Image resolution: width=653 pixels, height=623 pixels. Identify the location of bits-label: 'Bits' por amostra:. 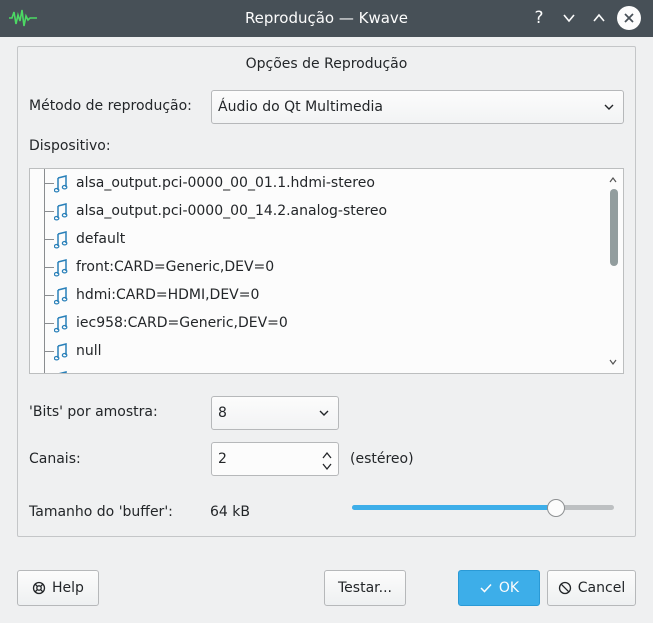
(93, 412).